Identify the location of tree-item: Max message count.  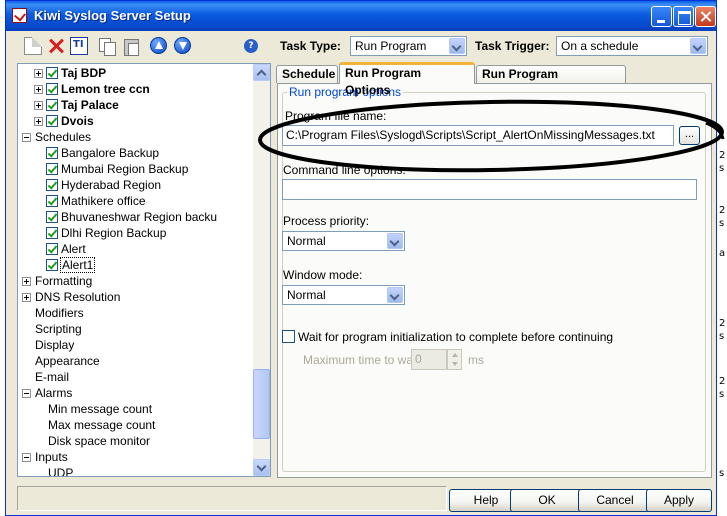
(101, 425).